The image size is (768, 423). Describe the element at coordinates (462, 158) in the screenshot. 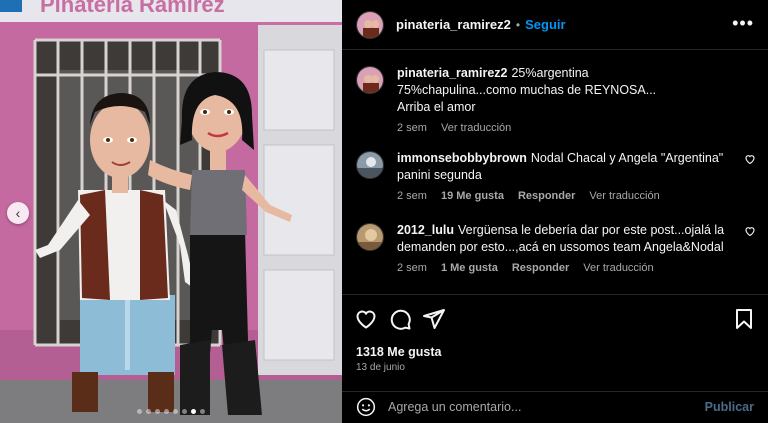

I see `comment-username: immonsebobbybrown` at that location.